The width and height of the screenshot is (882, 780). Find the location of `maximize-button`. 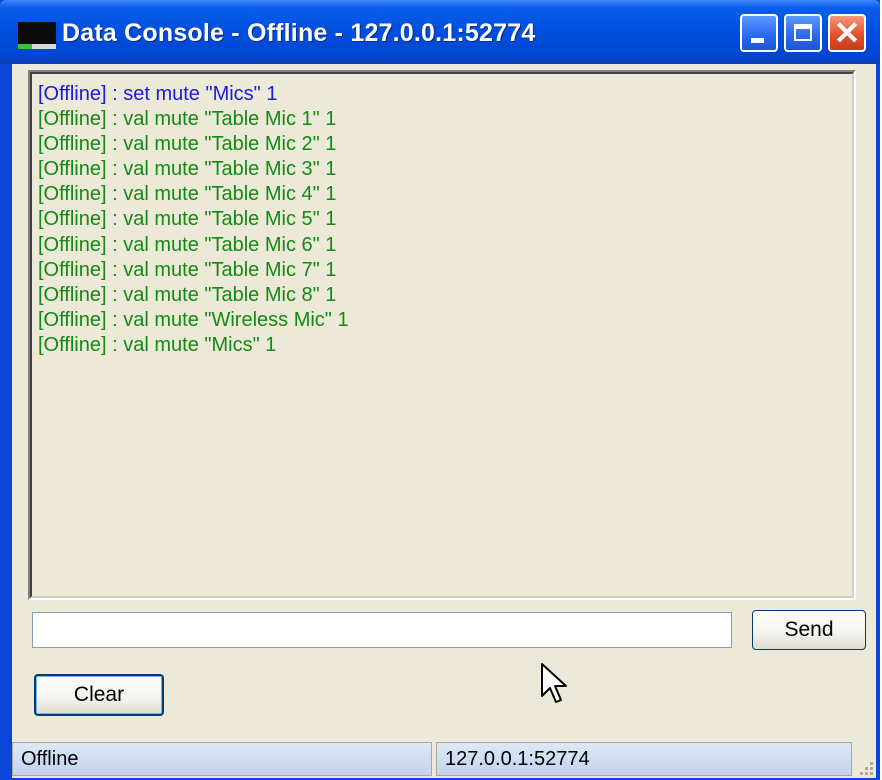

maximize-button is located at coordinates (803, 33).